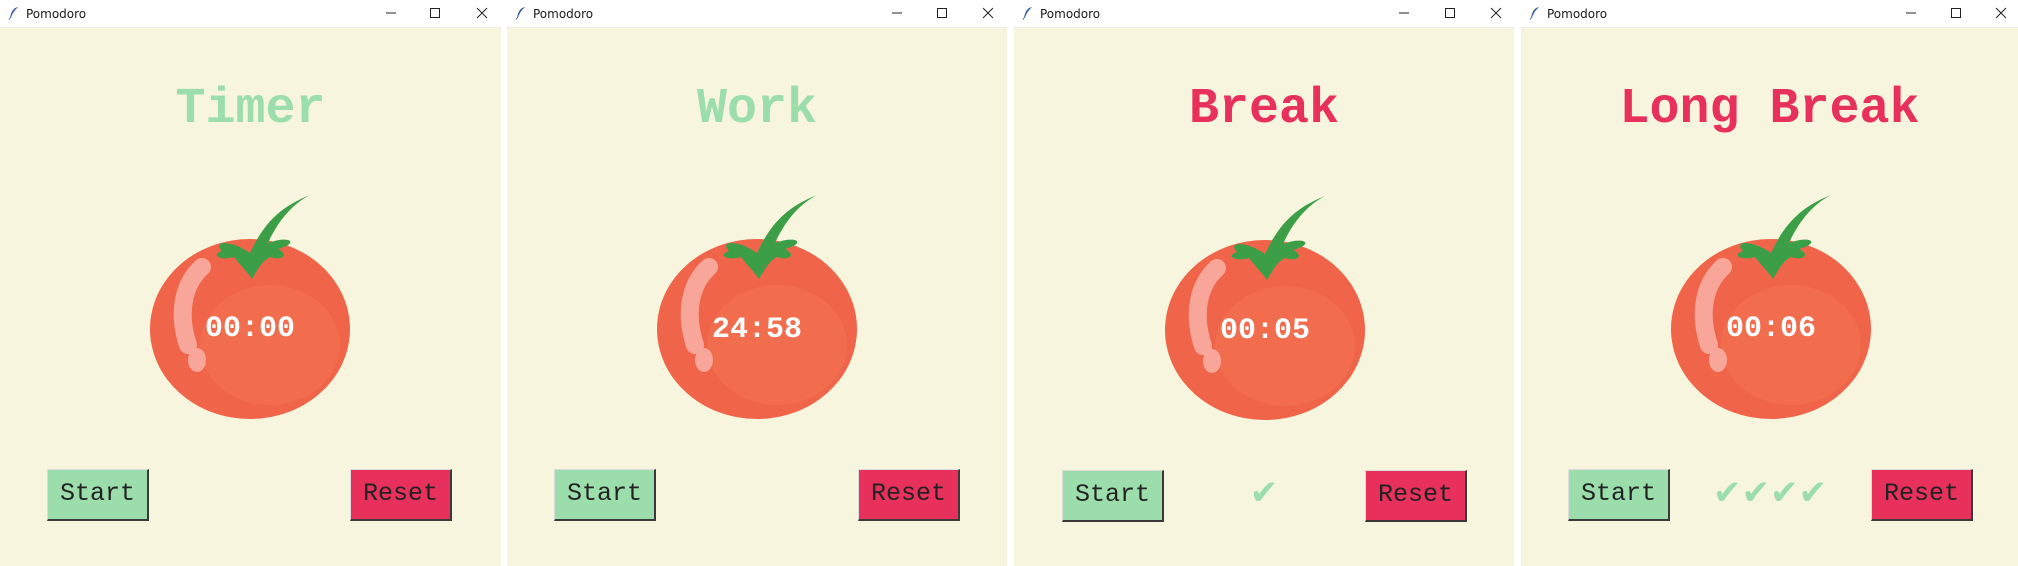 Image resolution: width=2018 pixels, height=566 pixels. Describe the element at coordinates (1770, 493) in the screenshot. I see `checkmark-icon: ✔✔✔✔` at that location.